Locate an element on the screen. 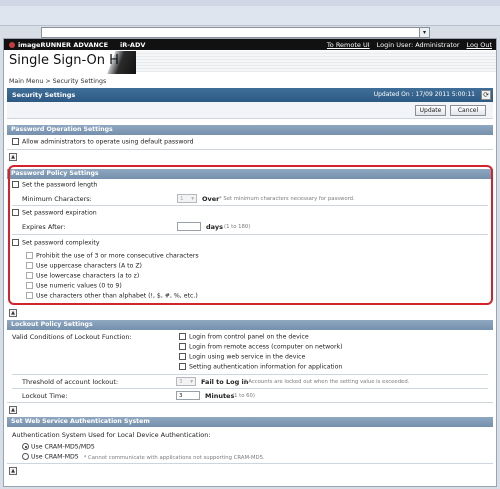 This screenshot has width=500, height=489. address-combo: ▾ is located at coordinates (235, 32).